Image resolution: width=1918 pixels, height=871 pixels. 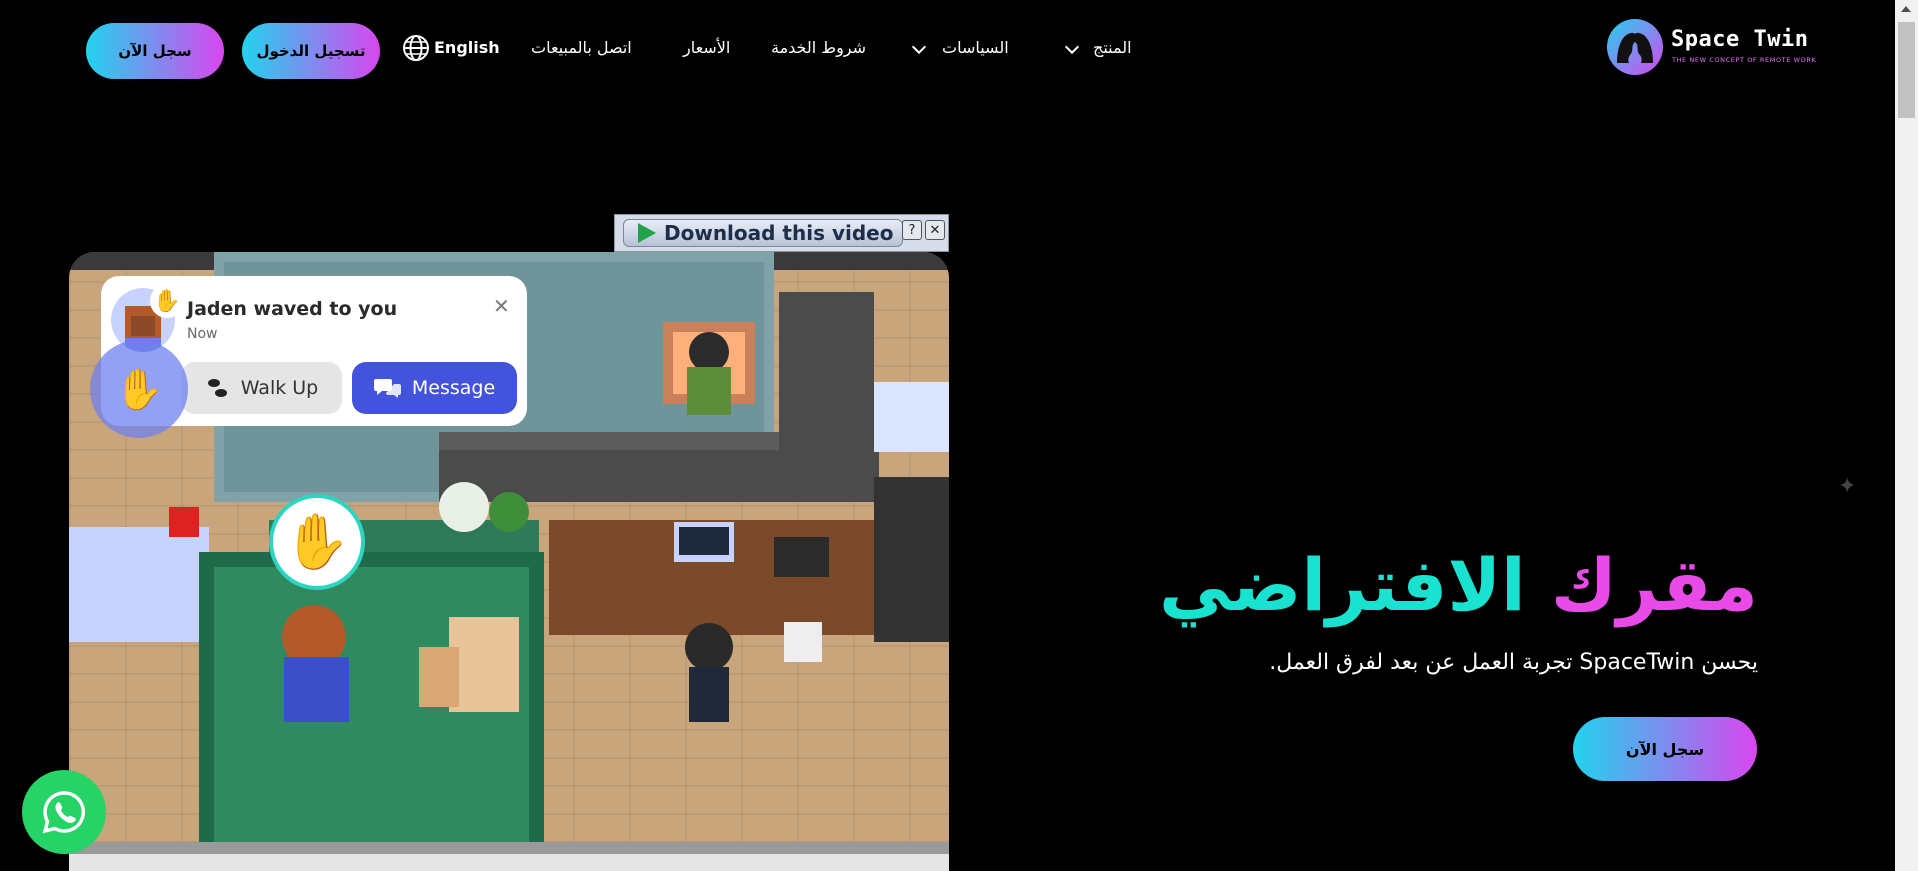 What do you see at coordinates (1112, 47) in the screenshot?
I see `nav-product: المنتج` at bounding box center [1112, 47].